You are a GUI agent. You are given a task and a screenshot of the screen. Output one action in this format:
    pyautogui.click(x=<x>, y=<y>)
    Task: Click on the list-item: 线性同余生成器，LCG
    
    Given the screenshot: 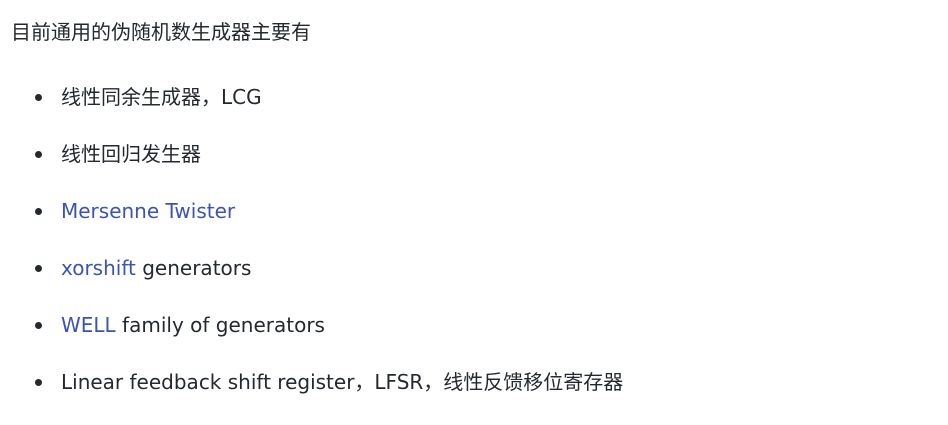 What is the action you would take?
    pyautogui.click(x=311, y=97)
    